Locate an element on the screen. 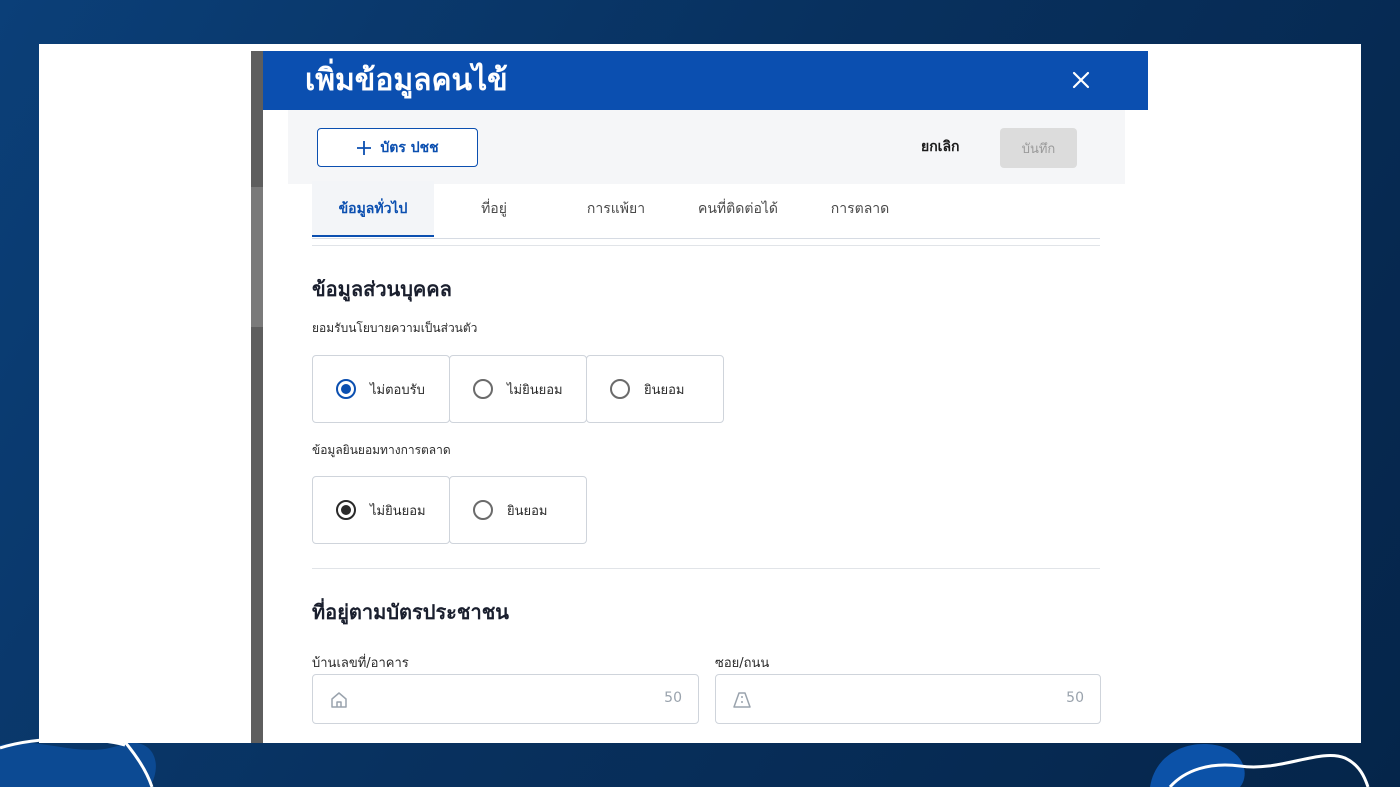  privacy-radio-group: ไม่ตอบรับ ไม่ยินยอม ยินยอม is located at coordinates (518, 389).